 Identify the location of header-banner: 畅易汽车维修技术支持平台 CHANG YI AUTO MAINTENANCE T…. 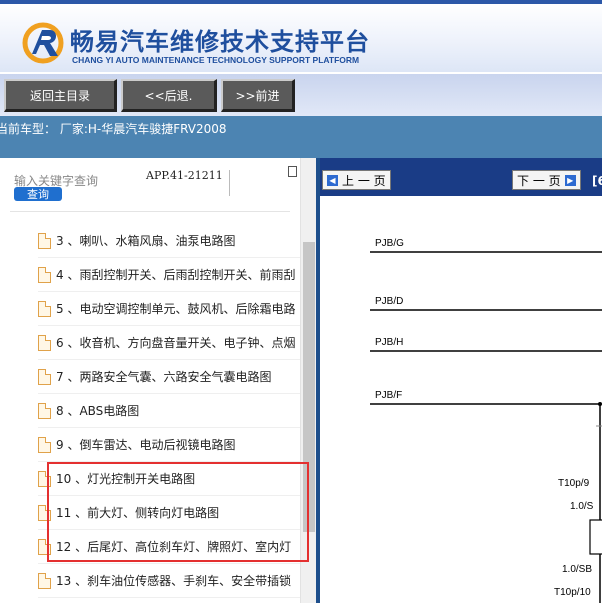
(301, 36).